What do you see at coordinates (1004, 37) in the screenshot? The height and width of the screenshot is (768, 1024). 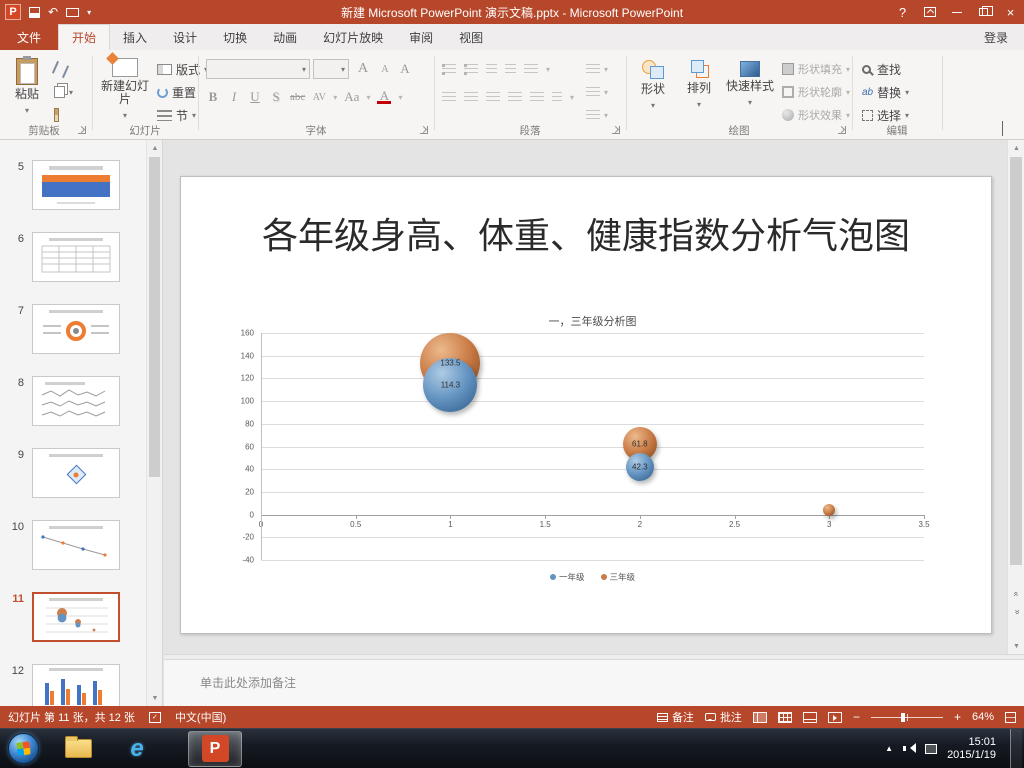 I see `sign-in-link: 登录` at bounding box center [1004, 37].